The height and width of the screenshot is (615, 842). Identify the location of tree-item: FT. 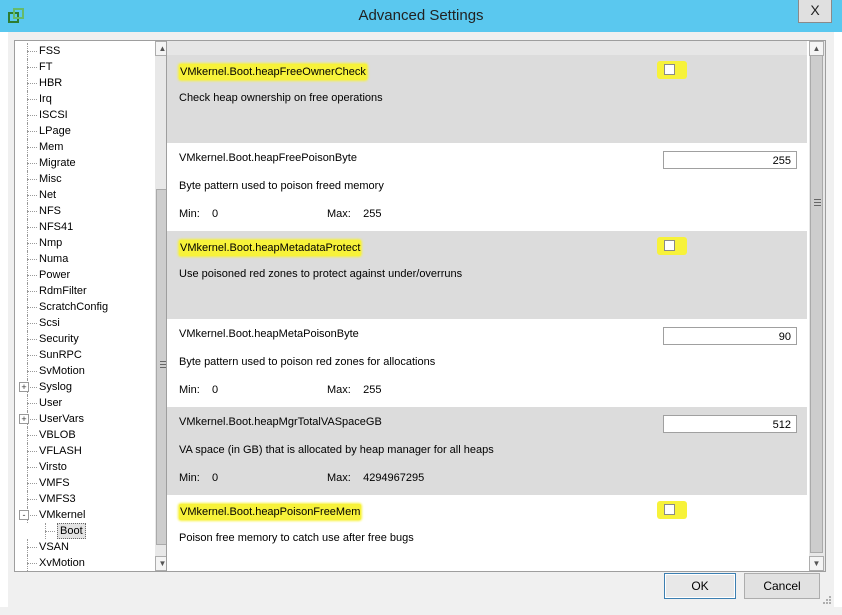
(84, 67).